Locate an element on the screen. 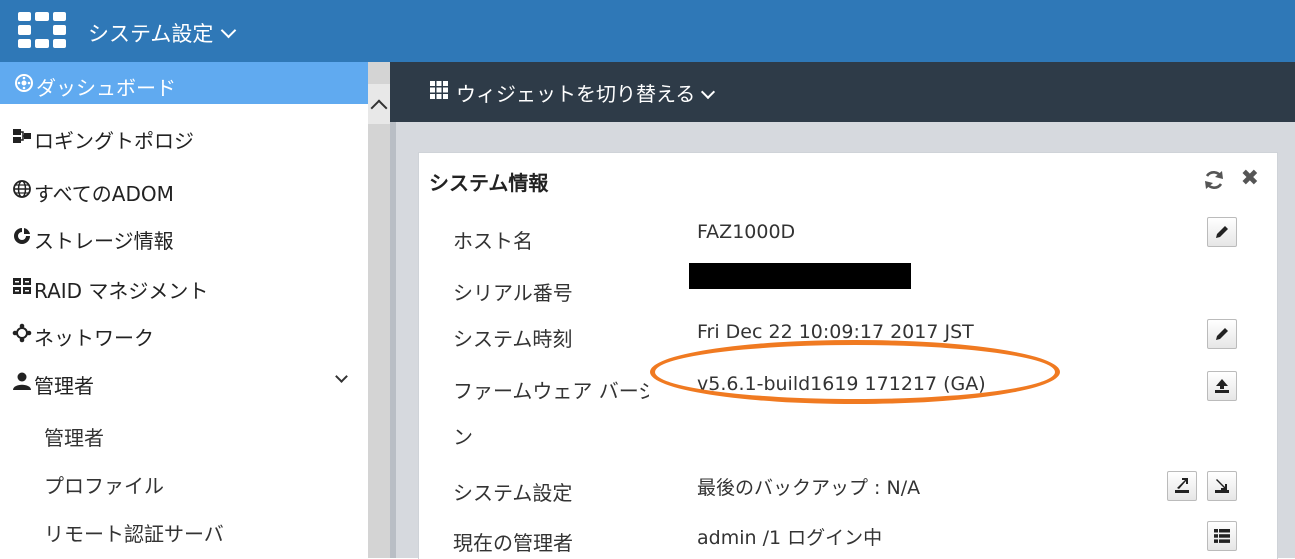 This screenshot has height=559, width=1295. content-border is located at coordinates (393, 340).